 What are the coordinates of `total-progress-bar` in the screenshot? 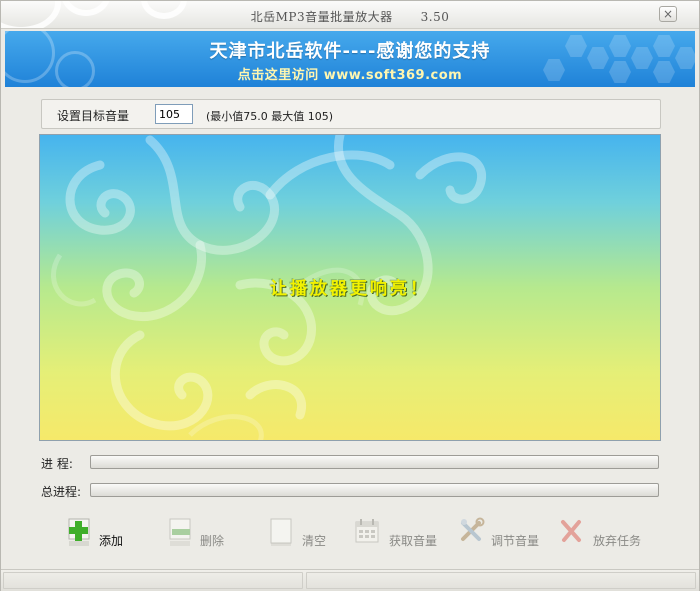 It's located at (374, 490).